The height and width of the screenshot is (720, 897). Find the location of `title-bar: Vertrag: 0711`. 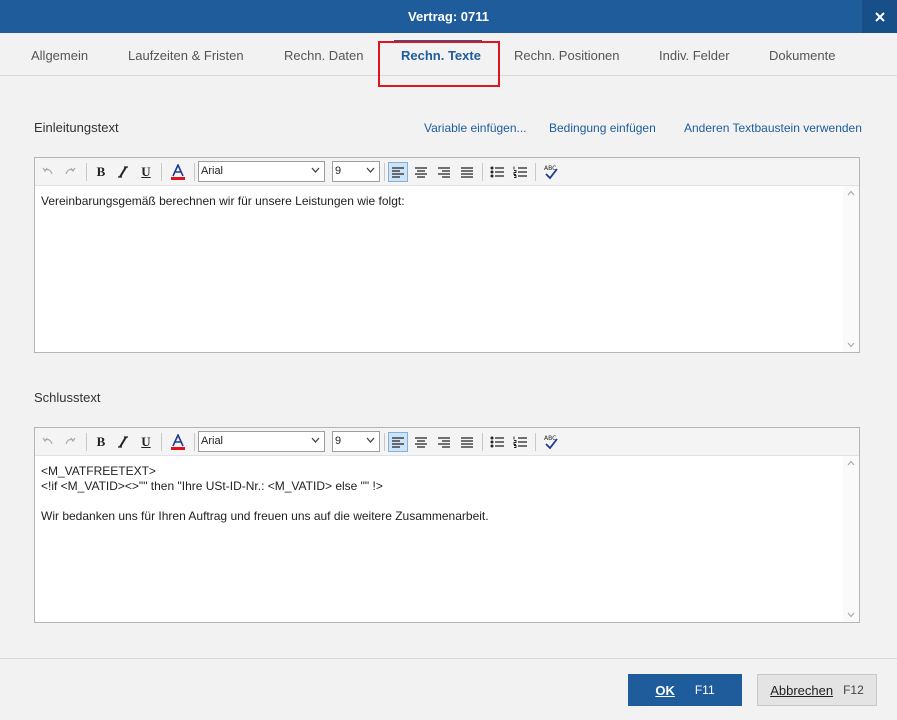

title-bar: Vertrag: 0711 is located at coordinates (448, 16).